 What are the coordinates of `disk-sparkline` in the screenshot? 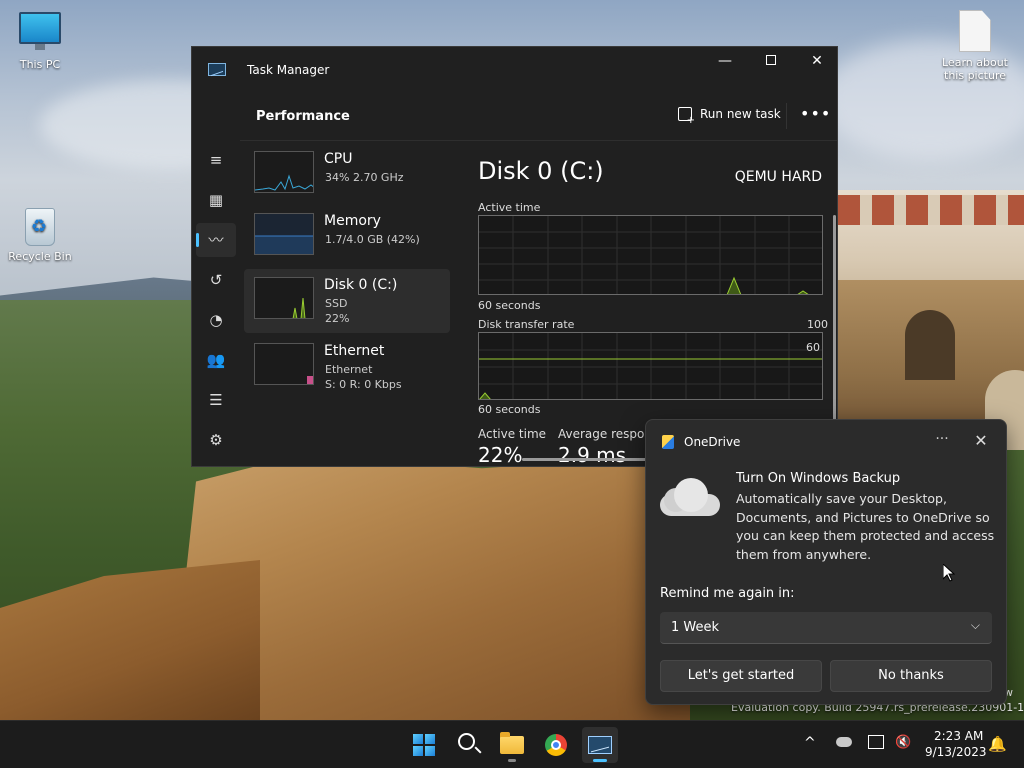 It's located at (299, 307).